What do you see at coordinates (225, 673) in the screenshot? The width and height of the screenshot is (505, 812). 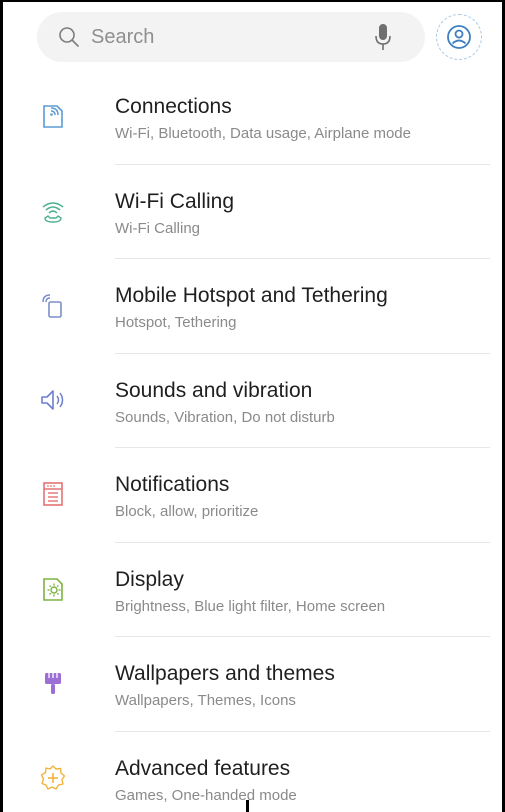 I see `item-title: Wallpapers and themes` at bounding box center [225, 673].